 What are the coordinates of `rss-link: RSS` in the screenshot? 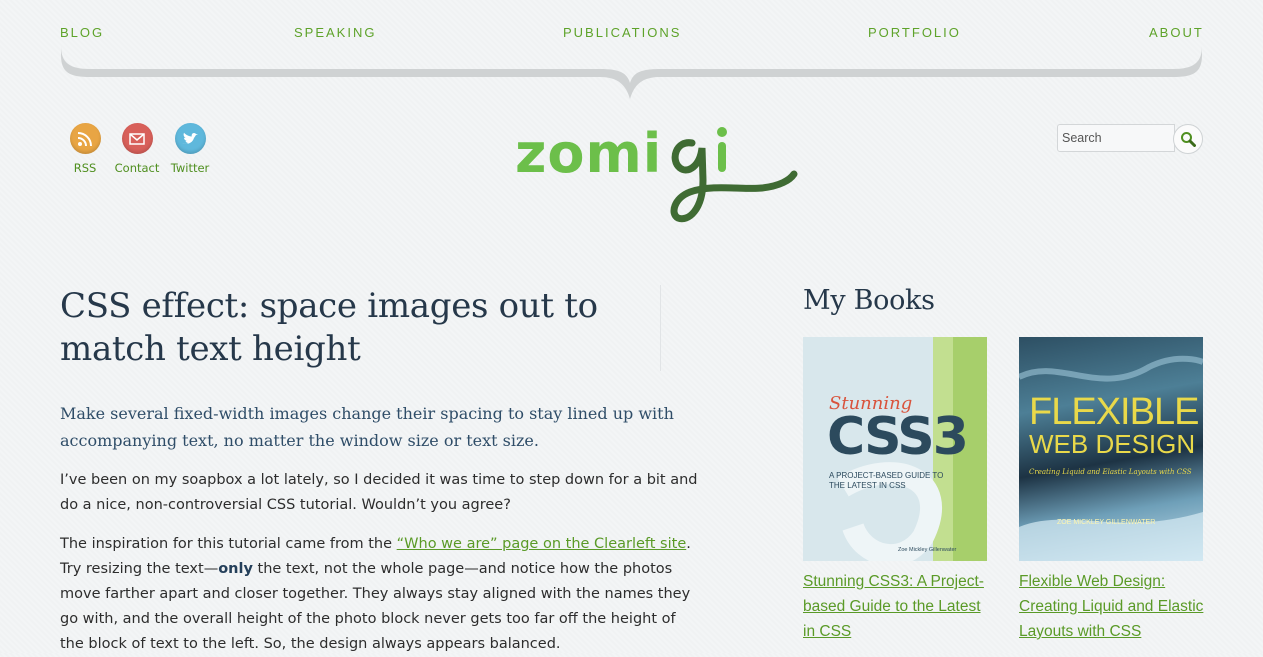 It's located at (85, 149).